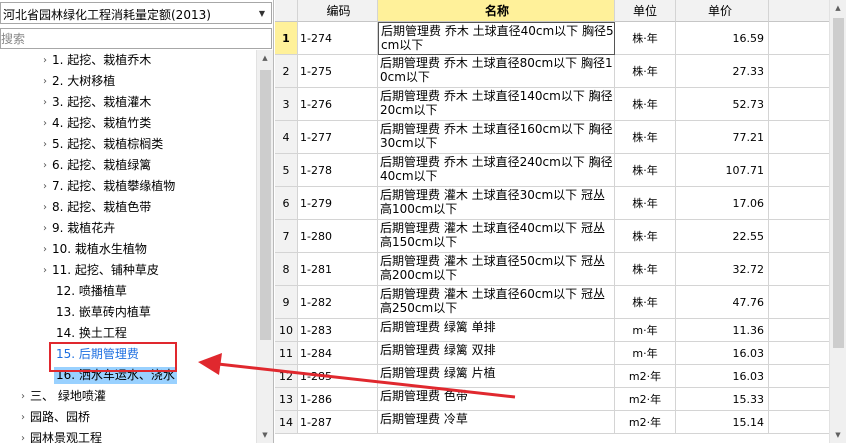 The width and height of the screenshot is (846, 443). Describe the element at coordinates (338, 203) in the screenshot. I see `cell-code: 1-279` at that location.